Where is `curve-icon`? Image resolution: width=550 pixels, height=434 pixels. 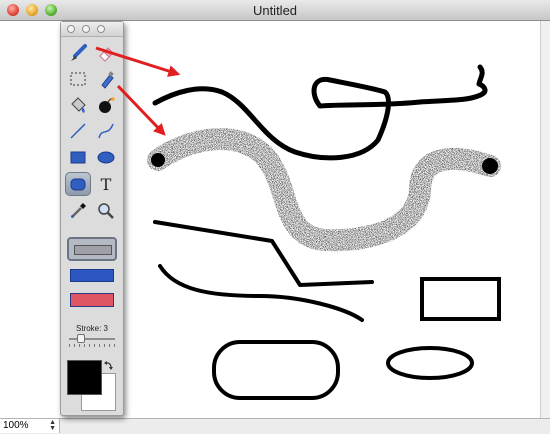
curve-icon is located at coordinates (106, 131).